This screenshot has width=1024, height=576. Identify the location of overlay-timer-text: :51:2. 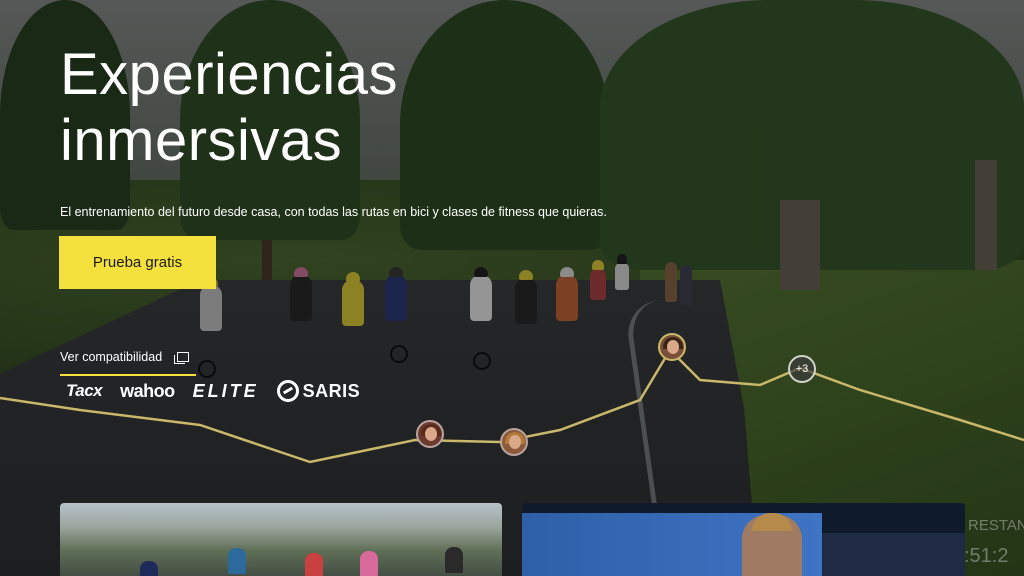
(986, 556).